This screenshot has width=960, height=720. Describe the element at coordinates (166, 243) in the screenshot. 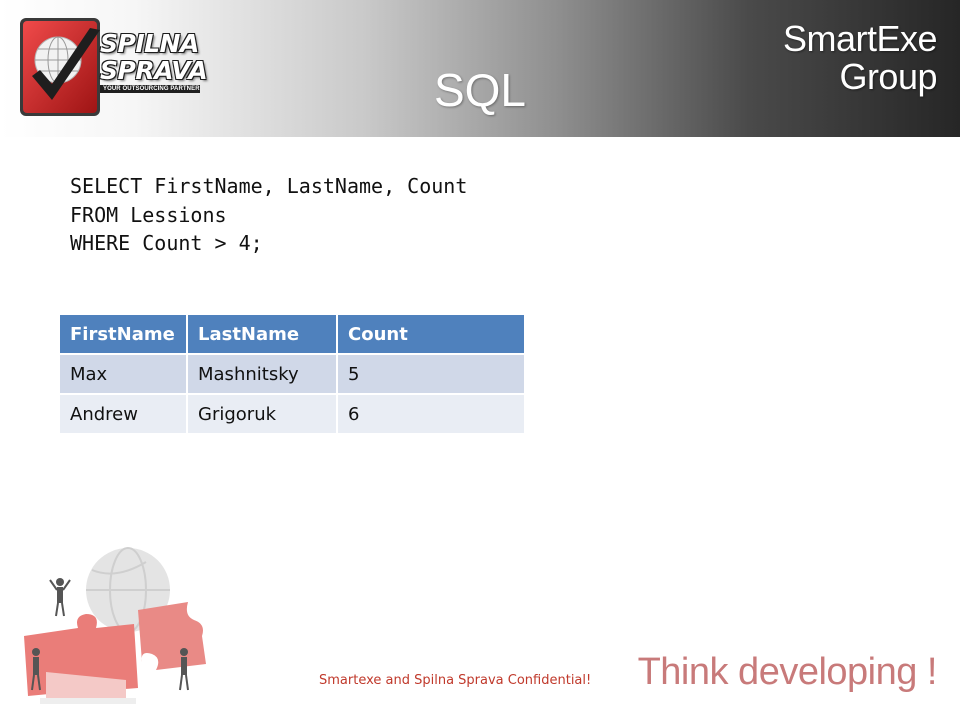

I see `sql-line-where: WHERE Count > 4;` at that location.